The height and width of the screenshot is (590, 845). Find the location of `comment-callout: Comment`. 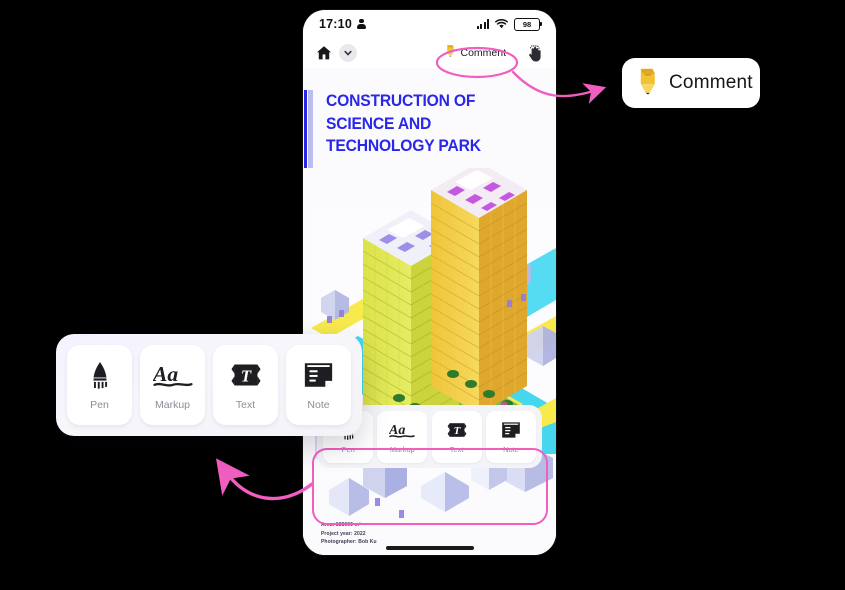

comment-callout: Comment is located at coordinates (691, 83).